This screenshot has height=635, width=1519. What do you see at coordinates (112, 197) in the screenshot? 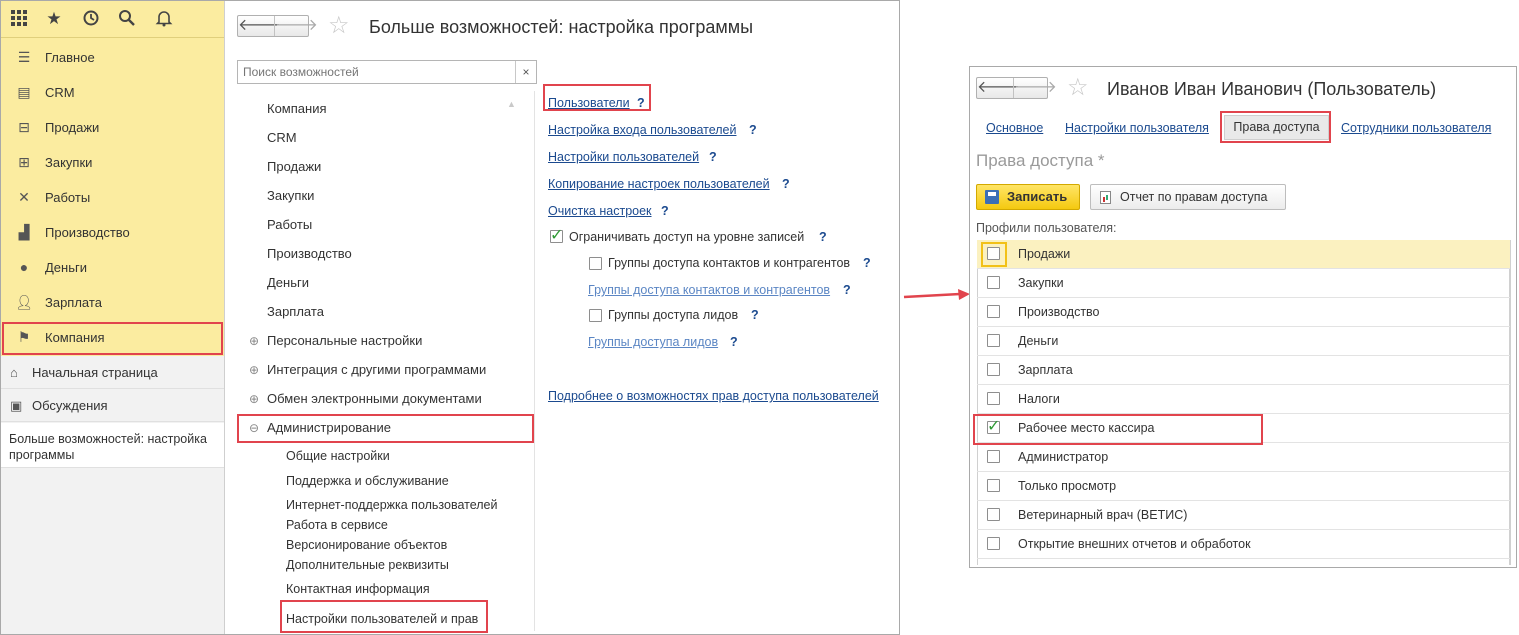
I see `section-works: ✕ Работы` at bounding box center [112, 197].